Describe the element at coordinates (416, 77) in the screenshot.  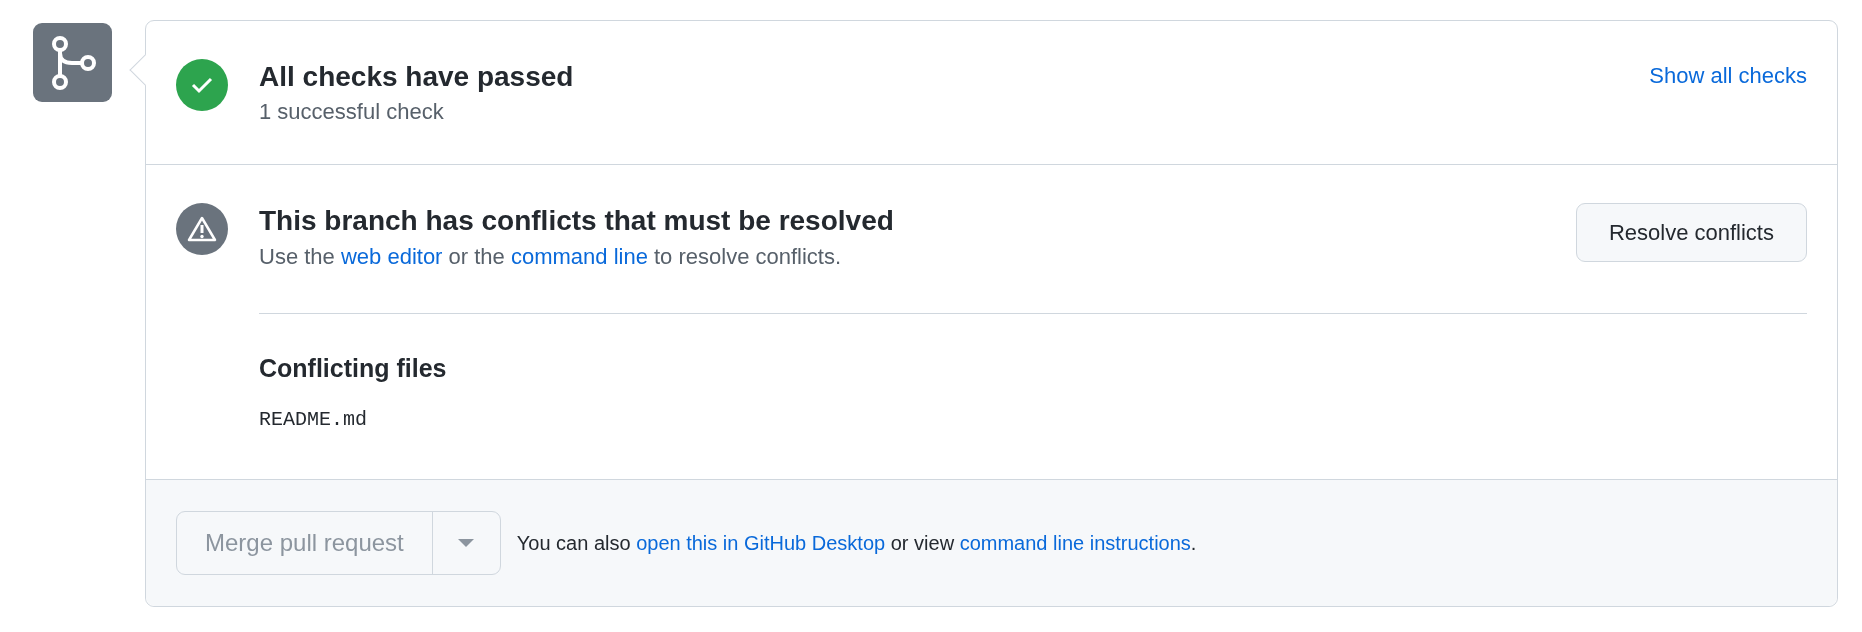
I see `checks-title: All checks have passed` at that location.